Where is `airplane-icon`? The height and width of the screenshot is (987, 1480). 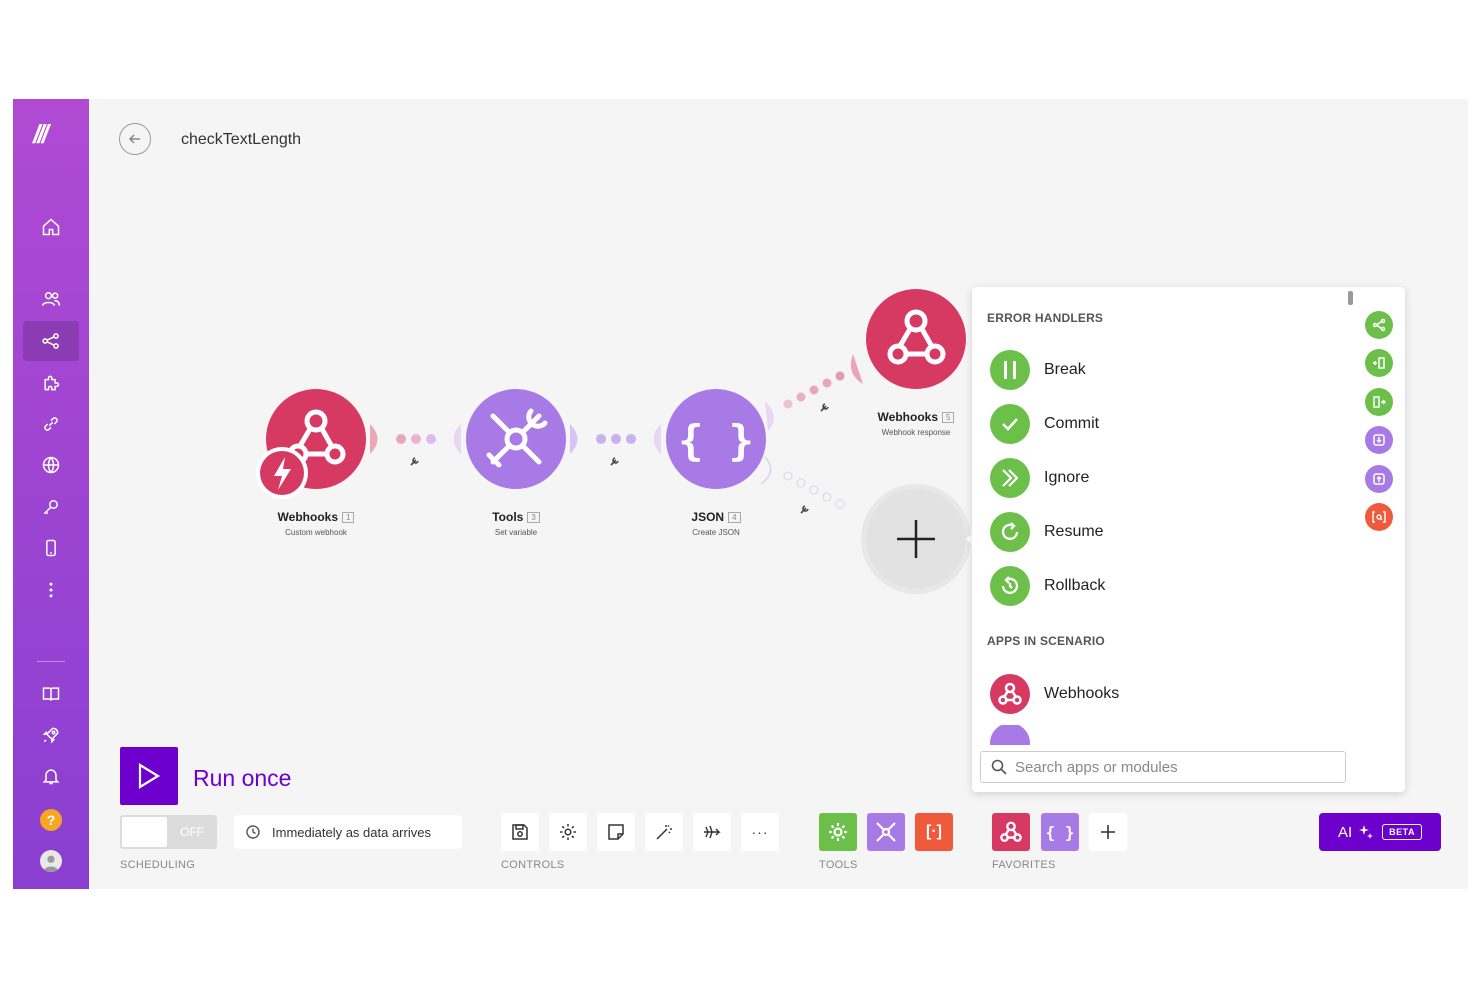
airplane-icon is located at coordinates (712, 832).